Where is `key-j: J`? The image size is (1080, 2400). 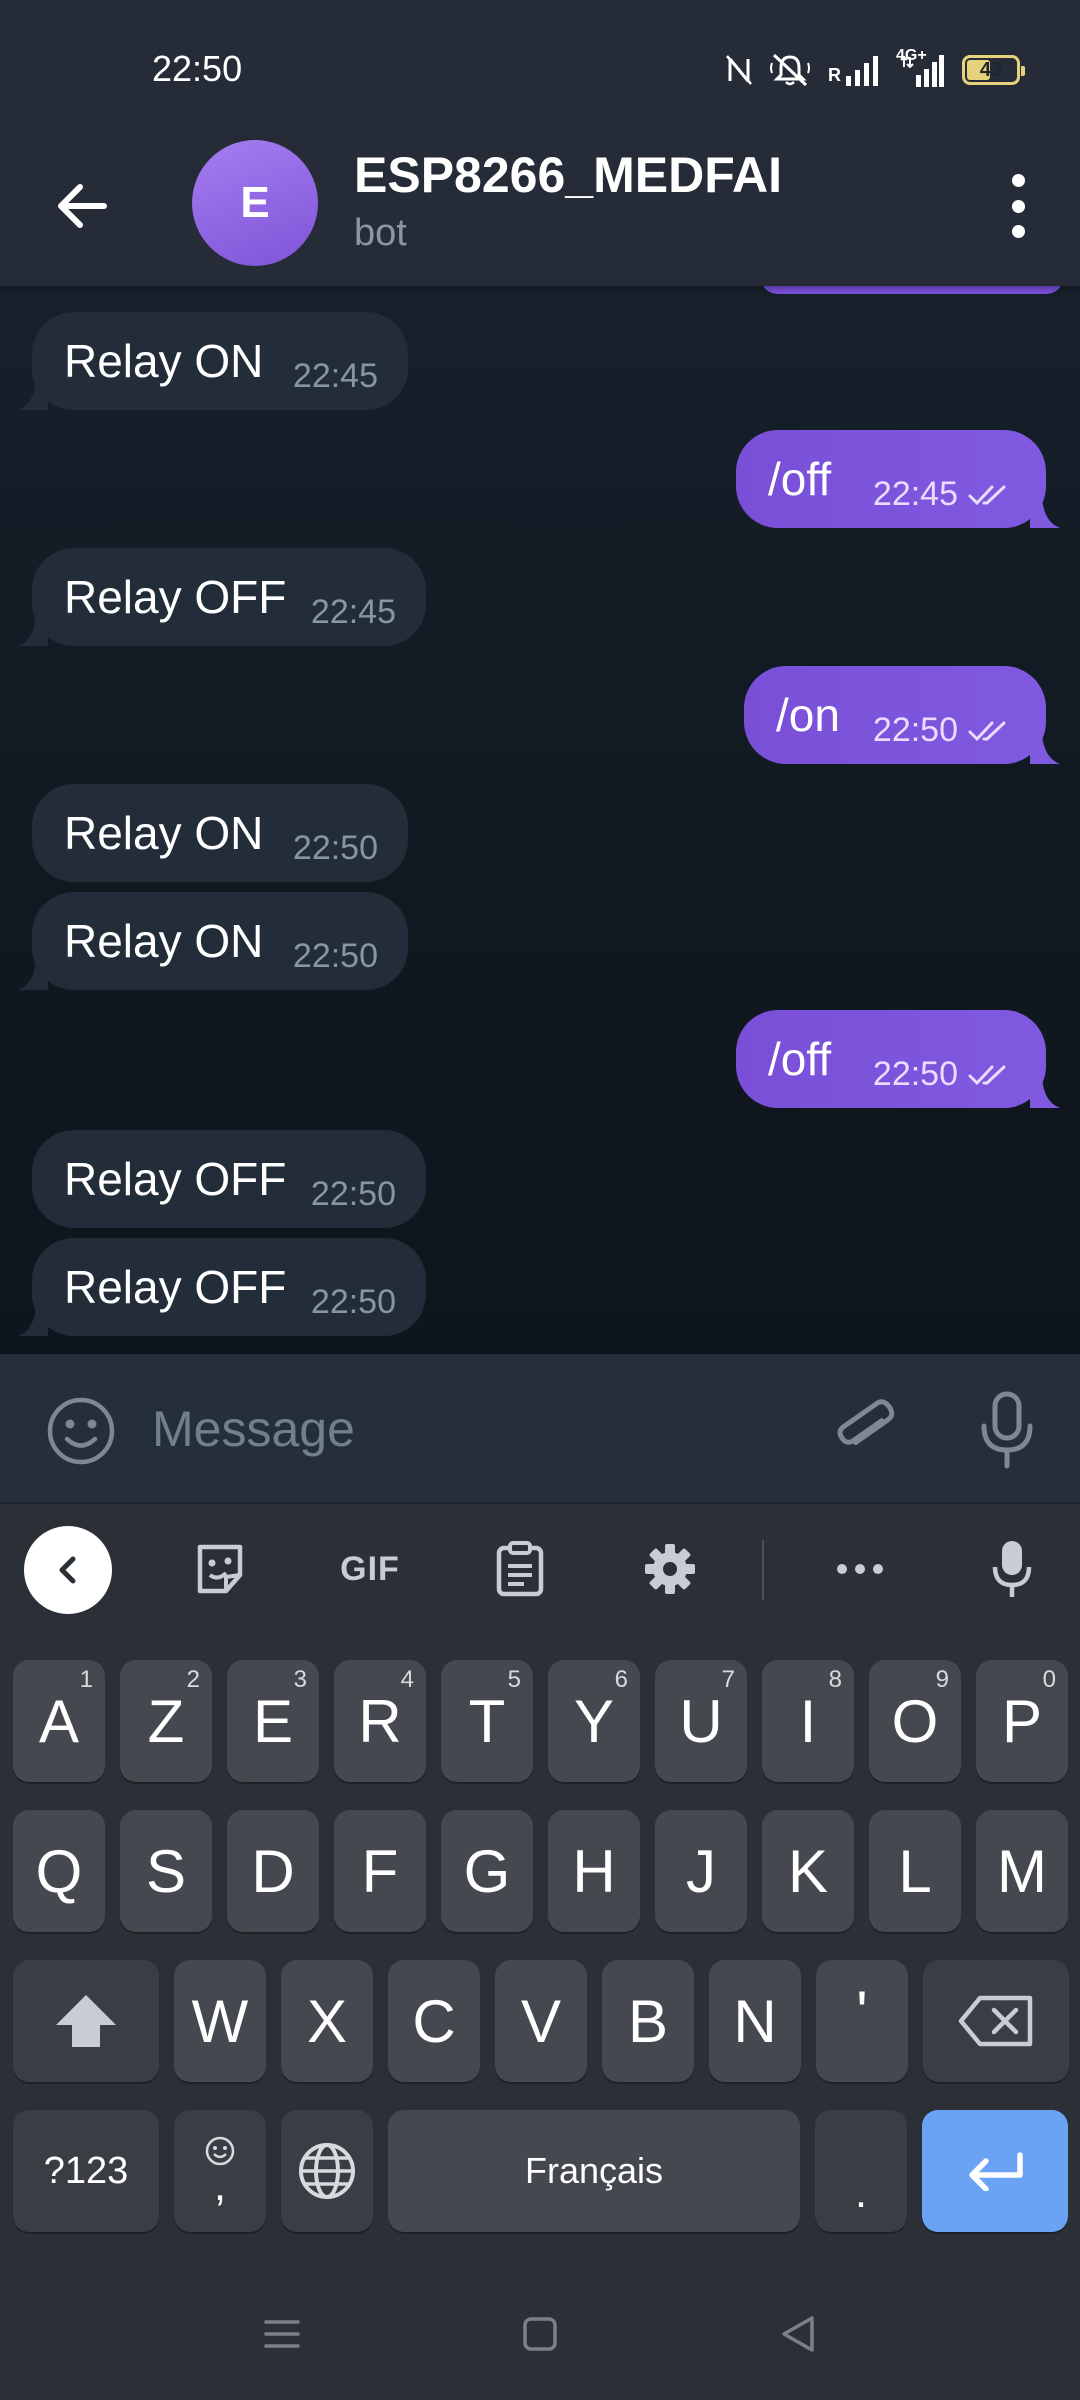 key-j: J is located at coordinates (701, 1871).